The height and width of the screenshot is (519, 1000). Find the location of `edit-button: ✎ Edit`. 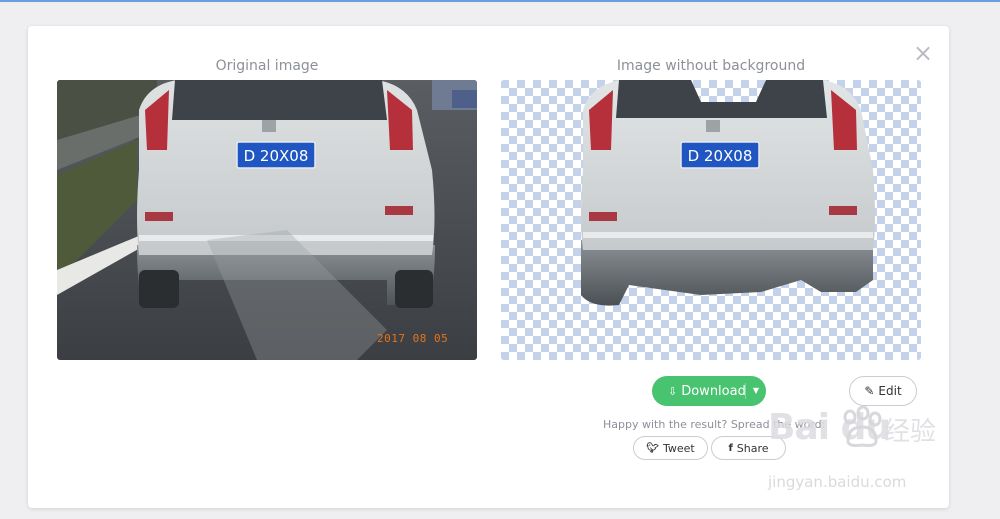

edit-button: ✎ Edit is located at coordinates (883, 391).